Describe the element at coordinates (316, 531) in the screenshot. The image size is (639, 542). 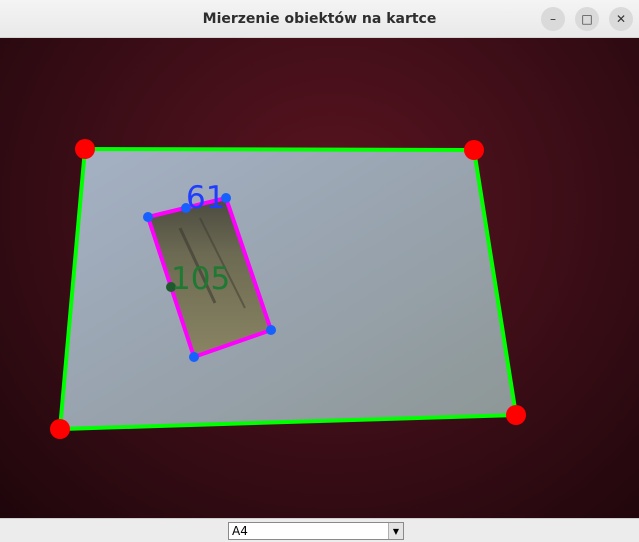
I see `paper-size-select: A4 ▼` at that location.